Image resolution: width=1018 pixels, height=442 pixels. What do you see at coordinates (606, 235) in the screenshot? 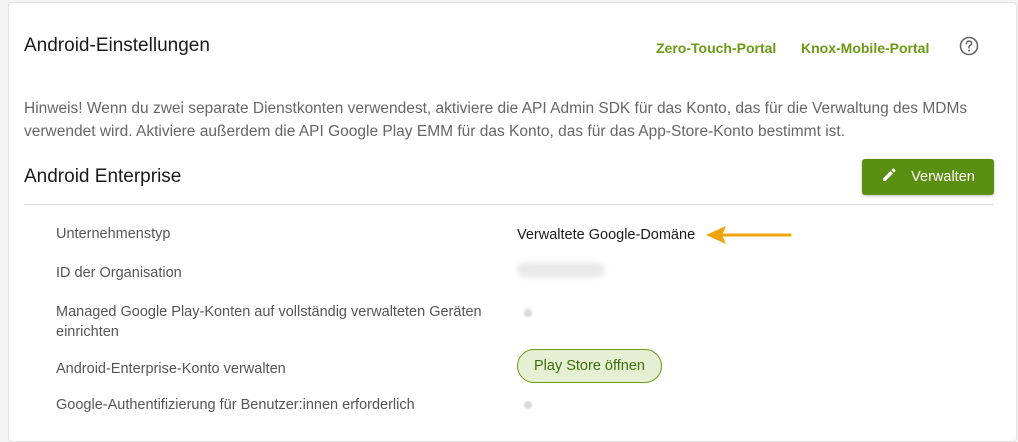
I see `company-type-value: Verwaltete Google-Domäne` at bounding box center [606, 235].